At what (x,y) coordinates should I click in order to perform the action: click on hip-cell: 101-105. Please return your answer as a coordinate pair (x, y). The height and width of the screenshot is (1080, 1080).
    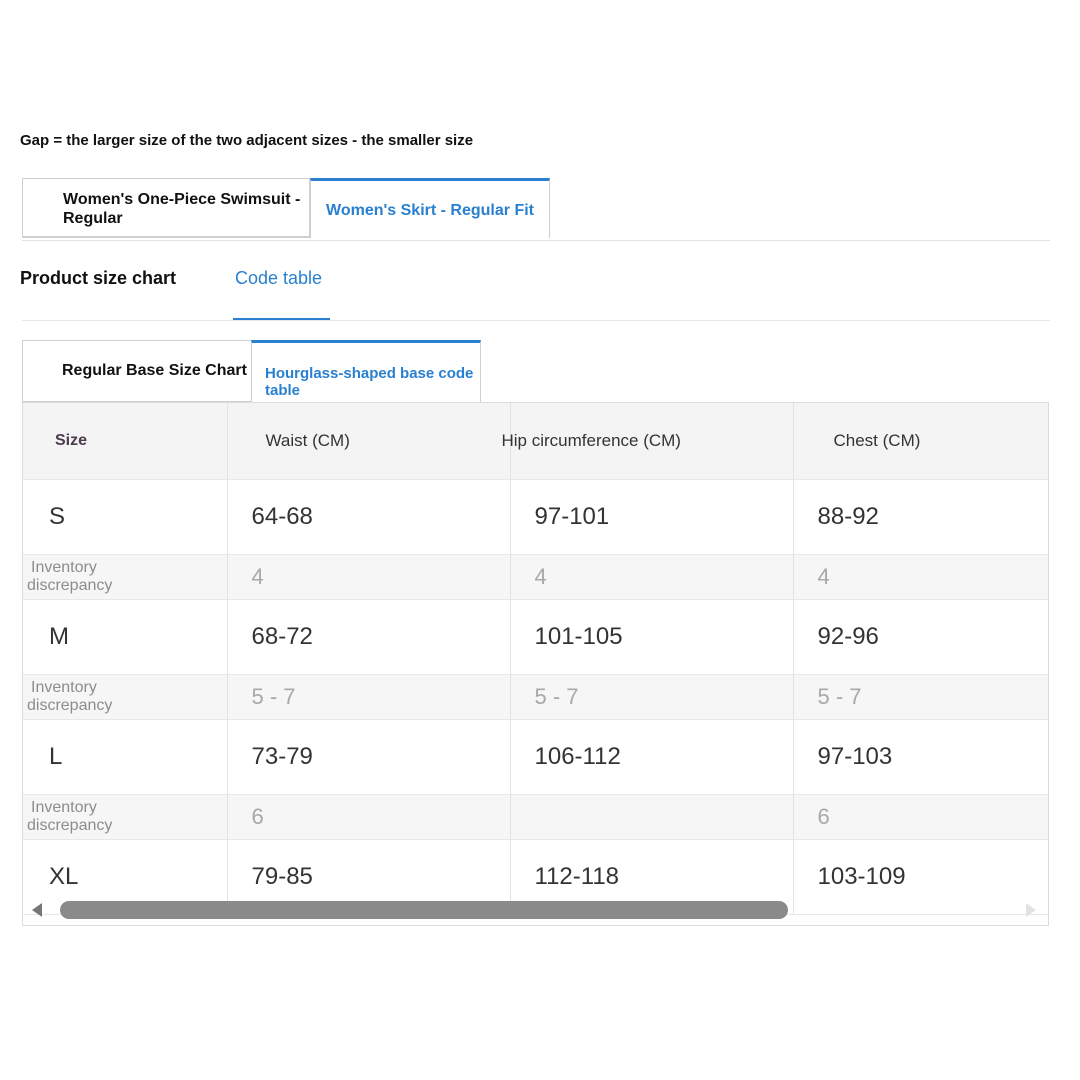
    Looking at the image, I should click on (652, 637).